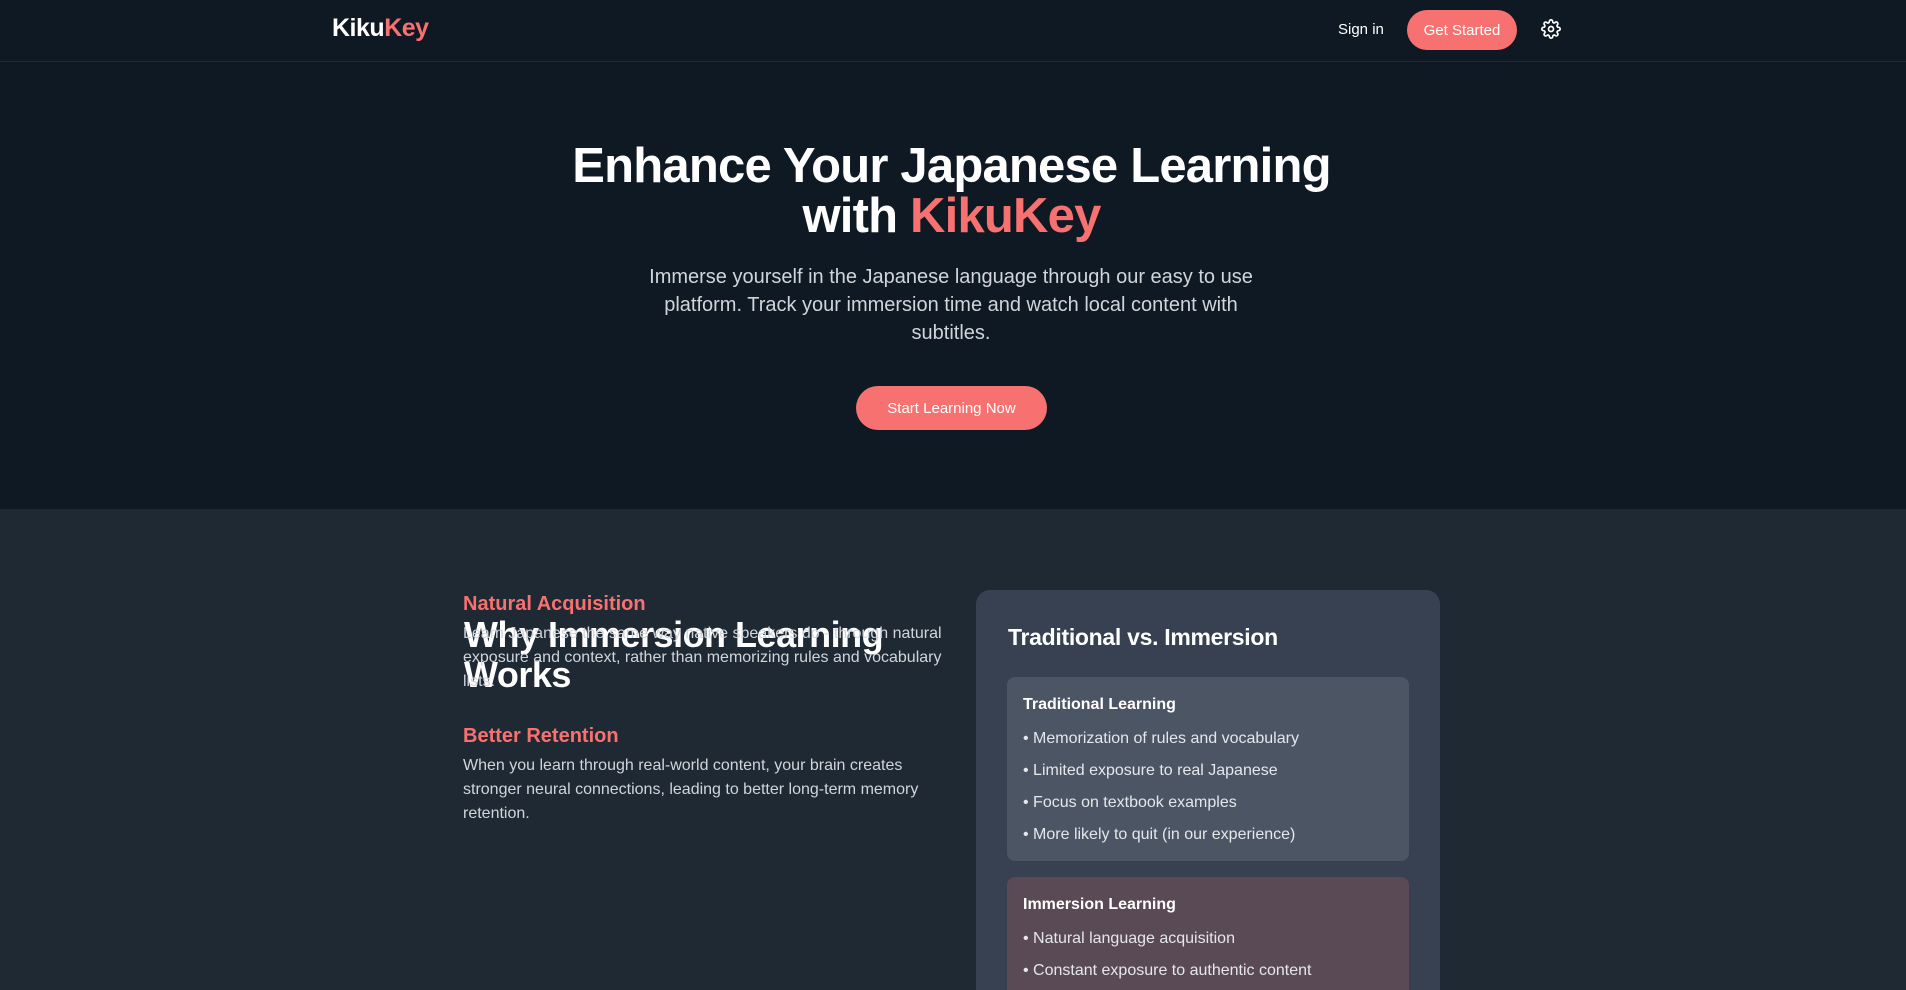 Image resolution: width=1906 pixels, height=990 pixels. I want to click on list-item: • Limited exposure to real Japanese, so click(1150, 770).